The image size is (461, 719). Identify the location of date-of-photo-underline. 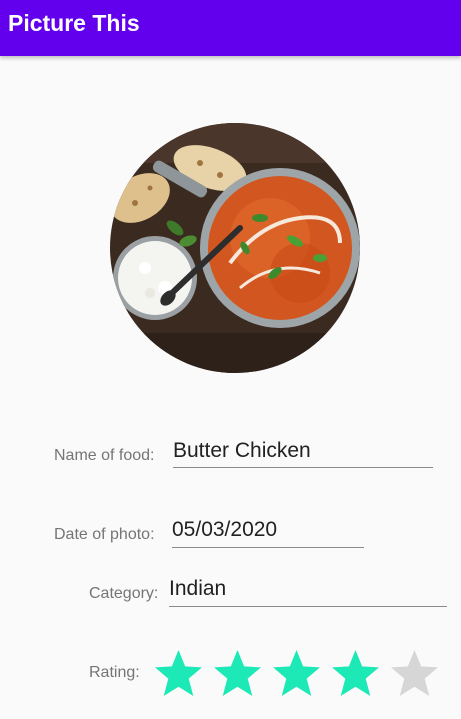
(268, 547).